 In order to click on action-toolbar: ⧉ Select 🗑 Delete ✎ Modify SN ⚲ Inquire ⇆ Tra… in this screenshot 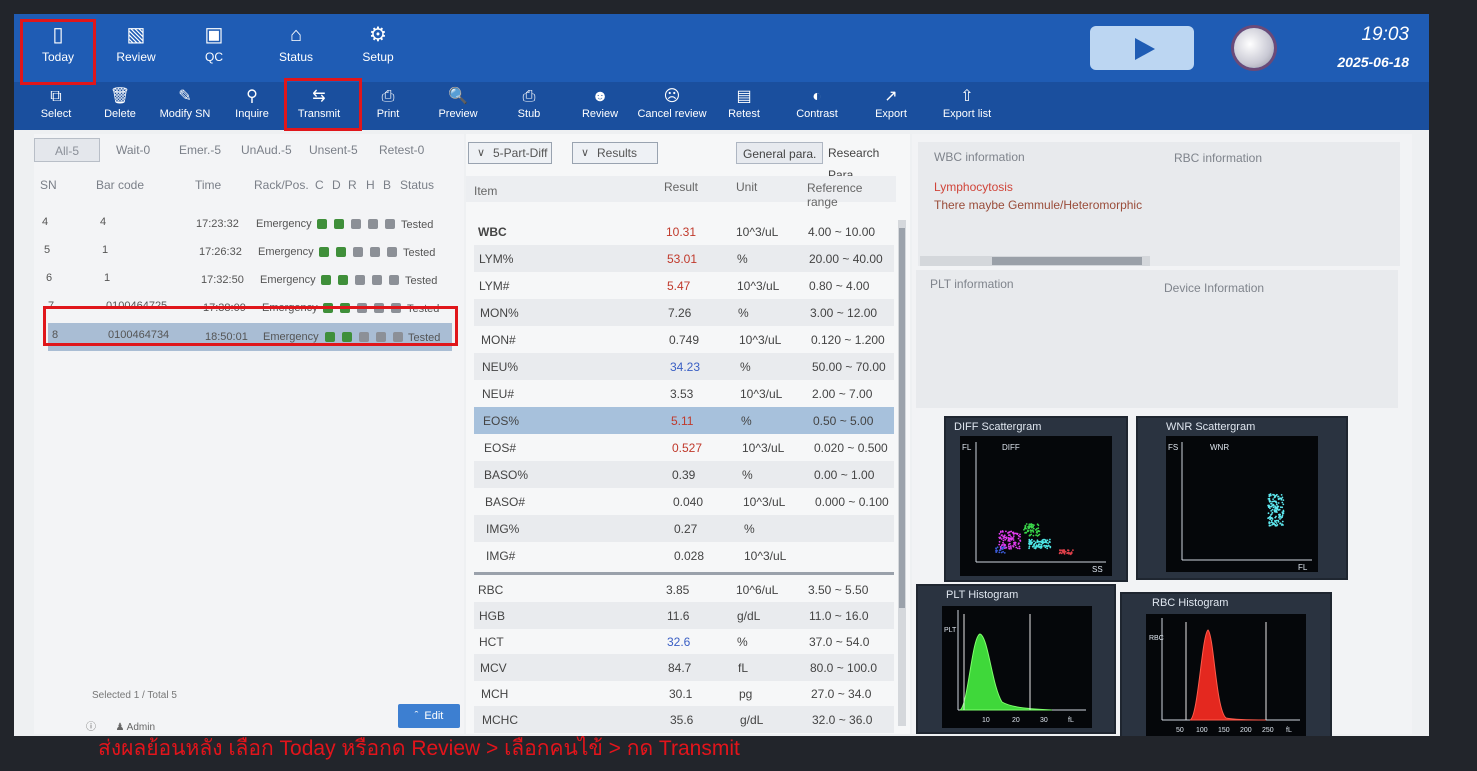, I will do `click(721, 106)`.